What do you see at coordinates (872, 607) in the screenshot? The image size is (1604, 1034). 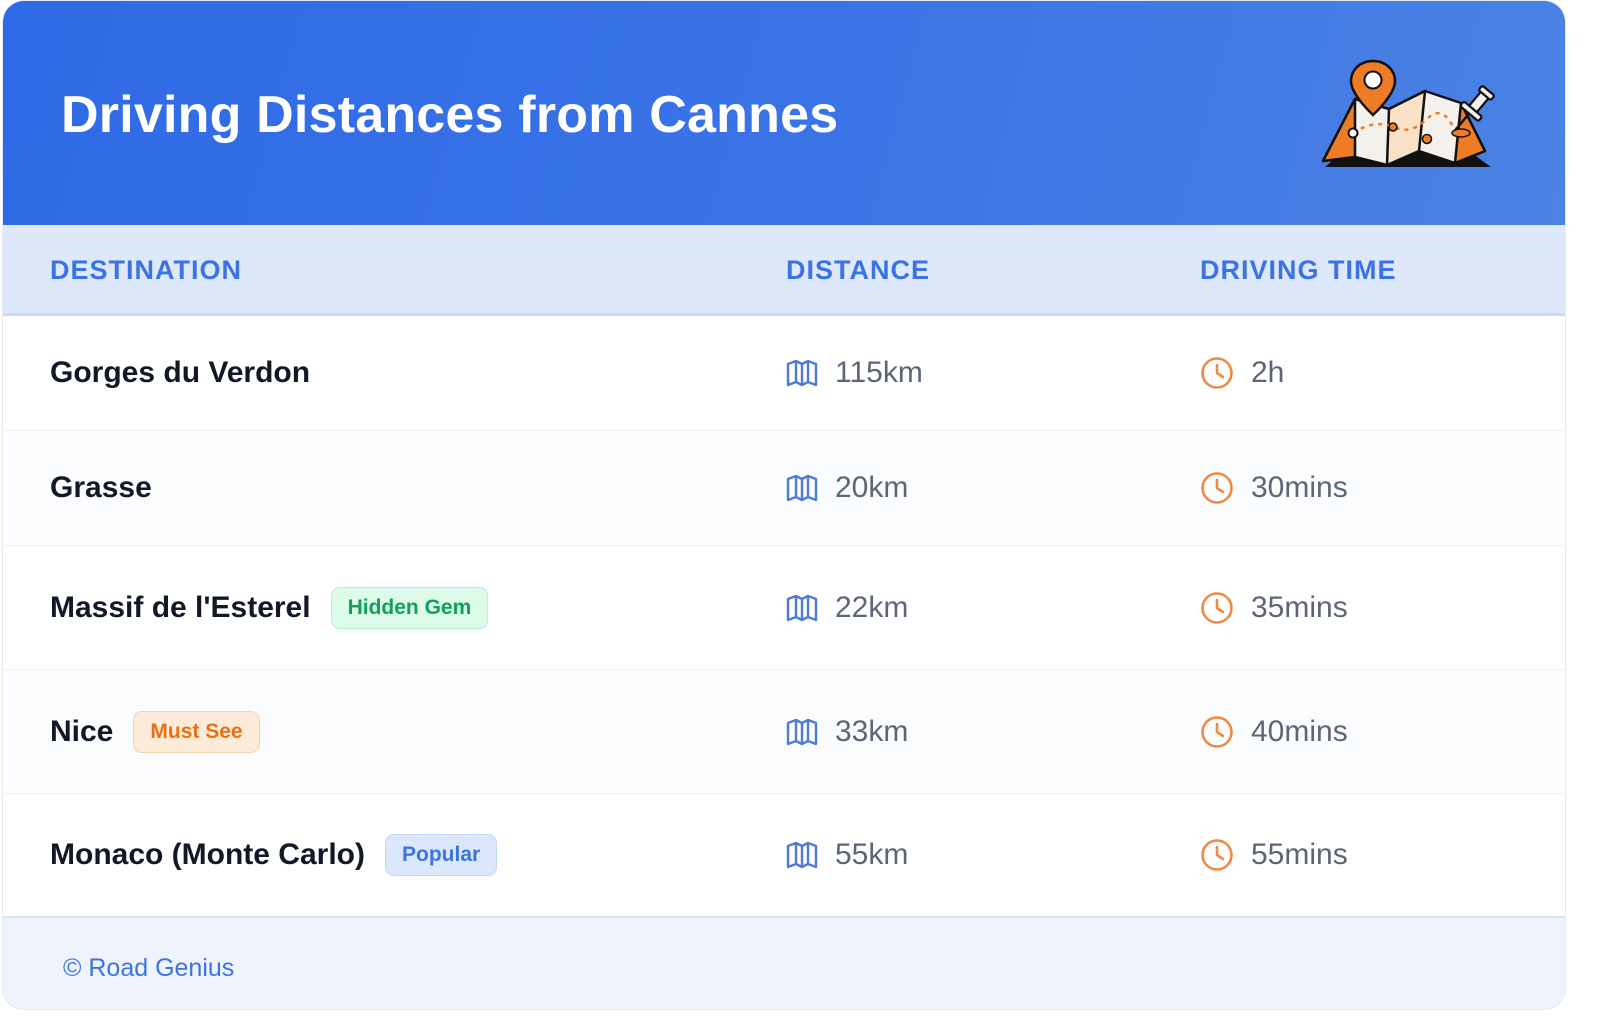 I see `distance-value: 22km` at bounding box center [872, 607].